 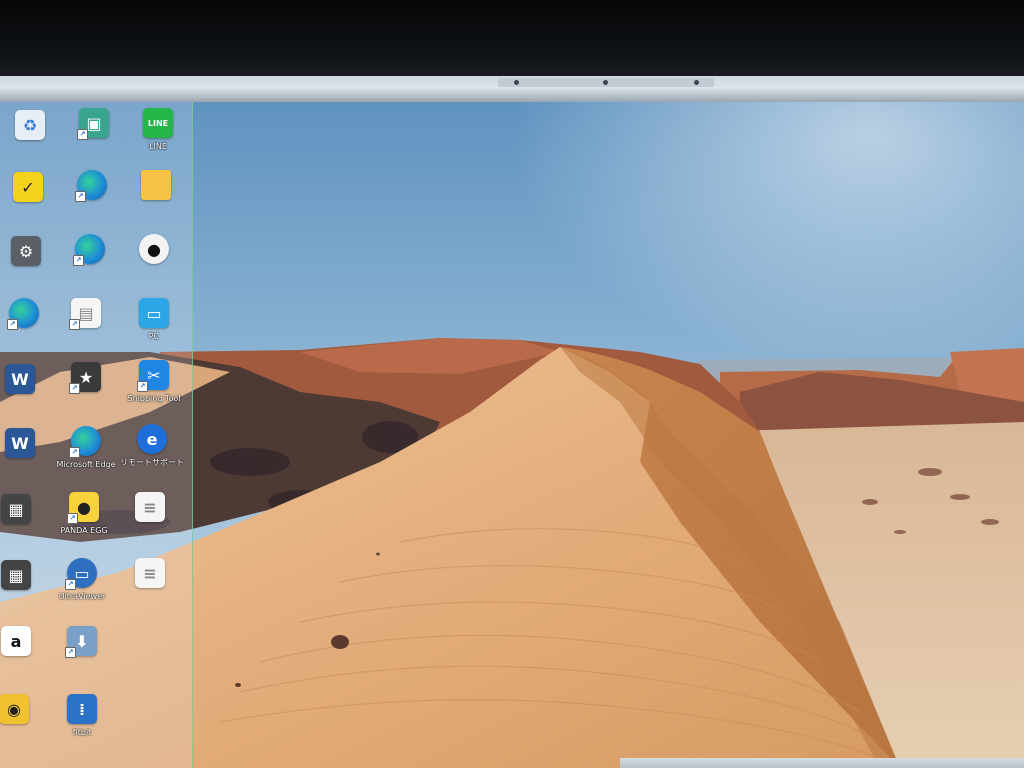 I want to click on pc-icon: ▭, so click(x=154, y=313).